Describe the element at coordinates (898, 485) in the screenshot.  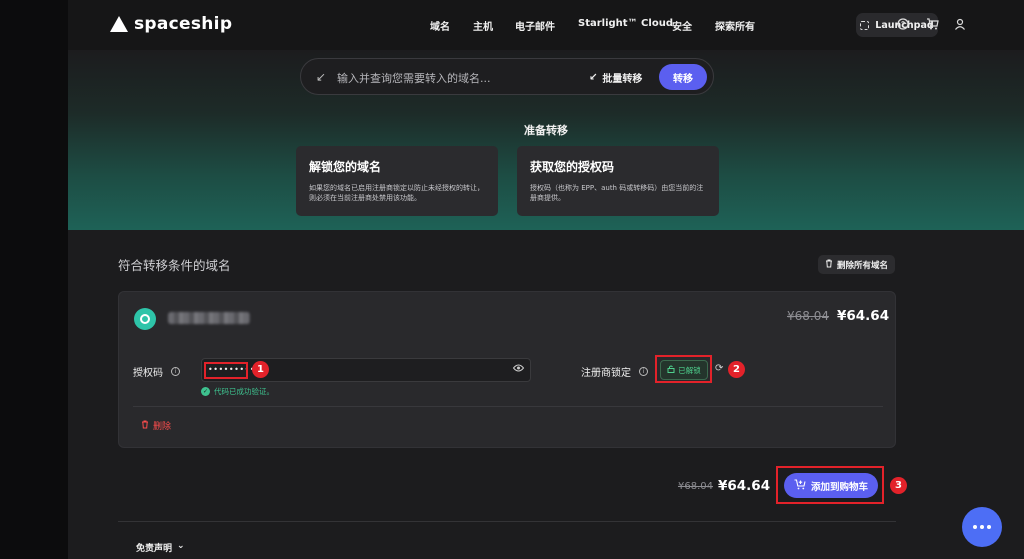
I see `step-badge-3: 3` at that location.